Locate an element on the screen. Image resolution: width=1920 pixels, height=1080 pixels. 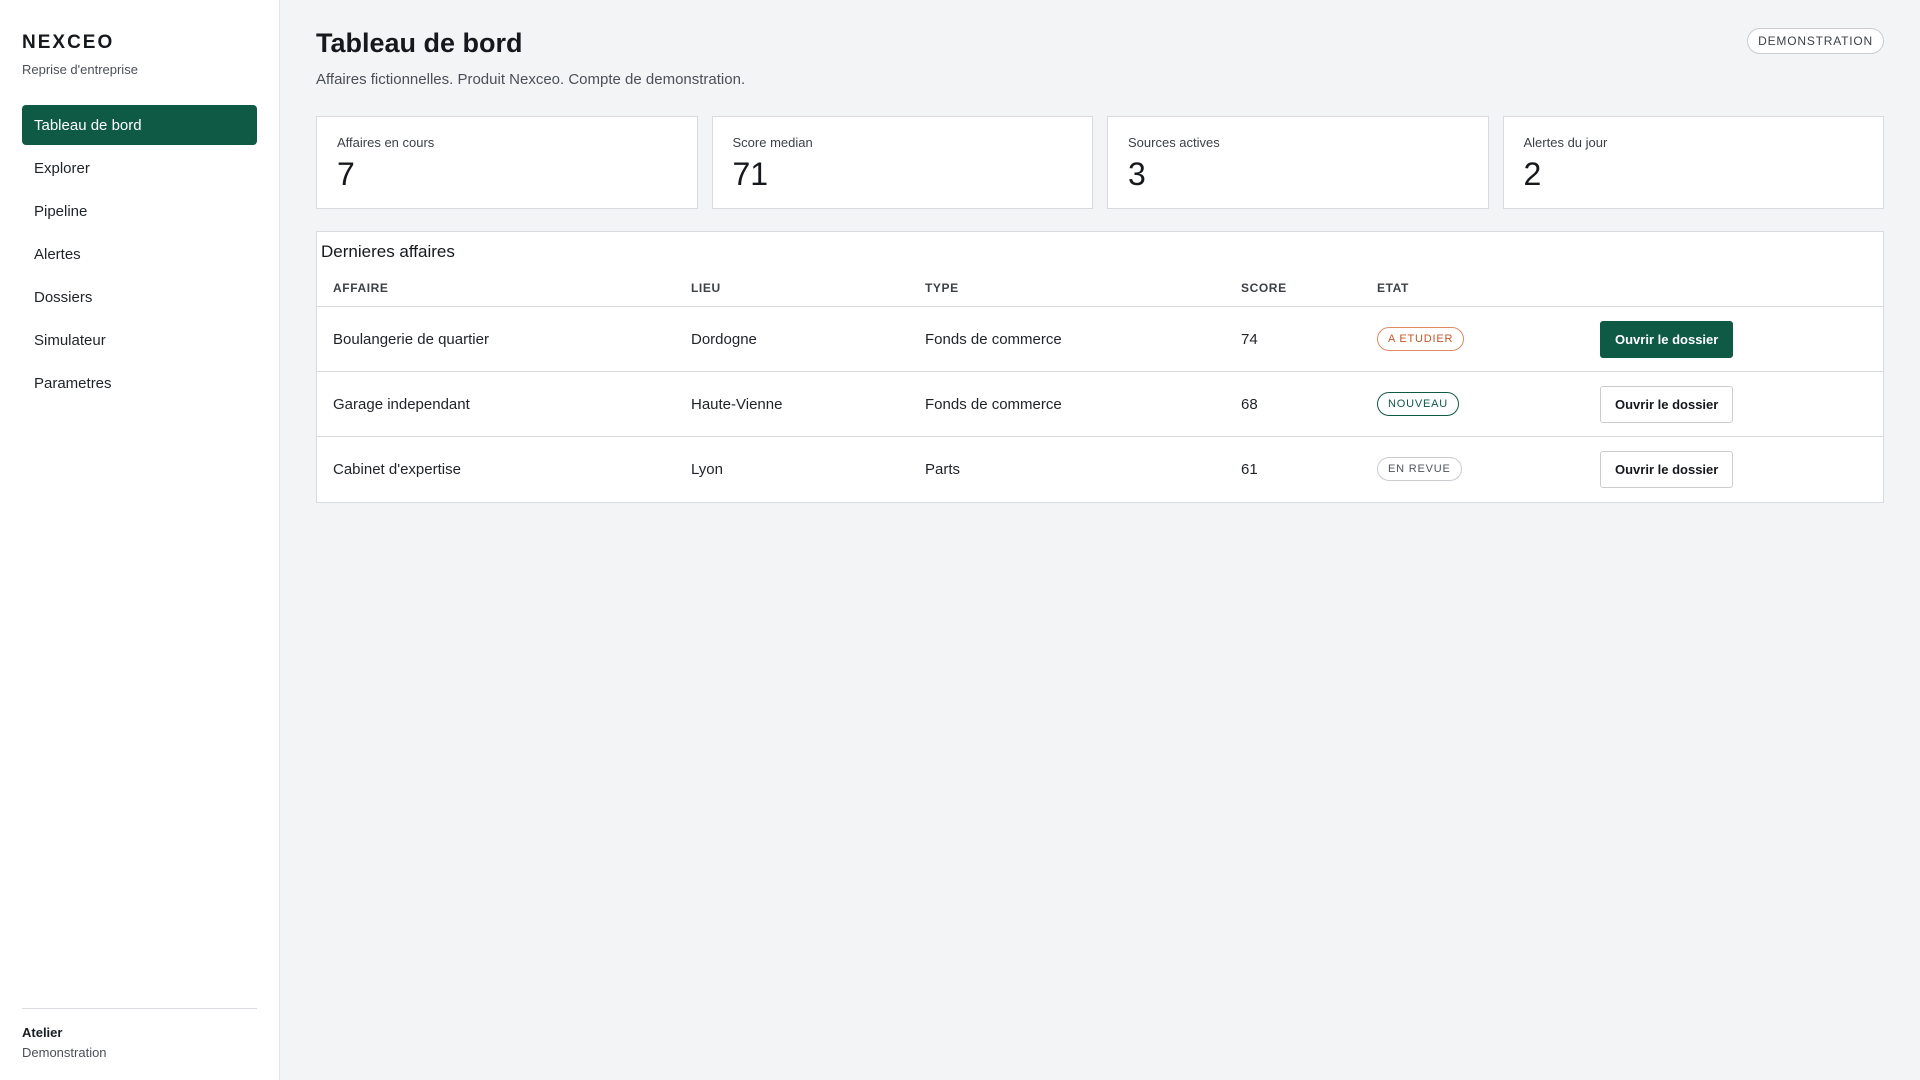
column-header-action is located at coordinates (1733, 284).